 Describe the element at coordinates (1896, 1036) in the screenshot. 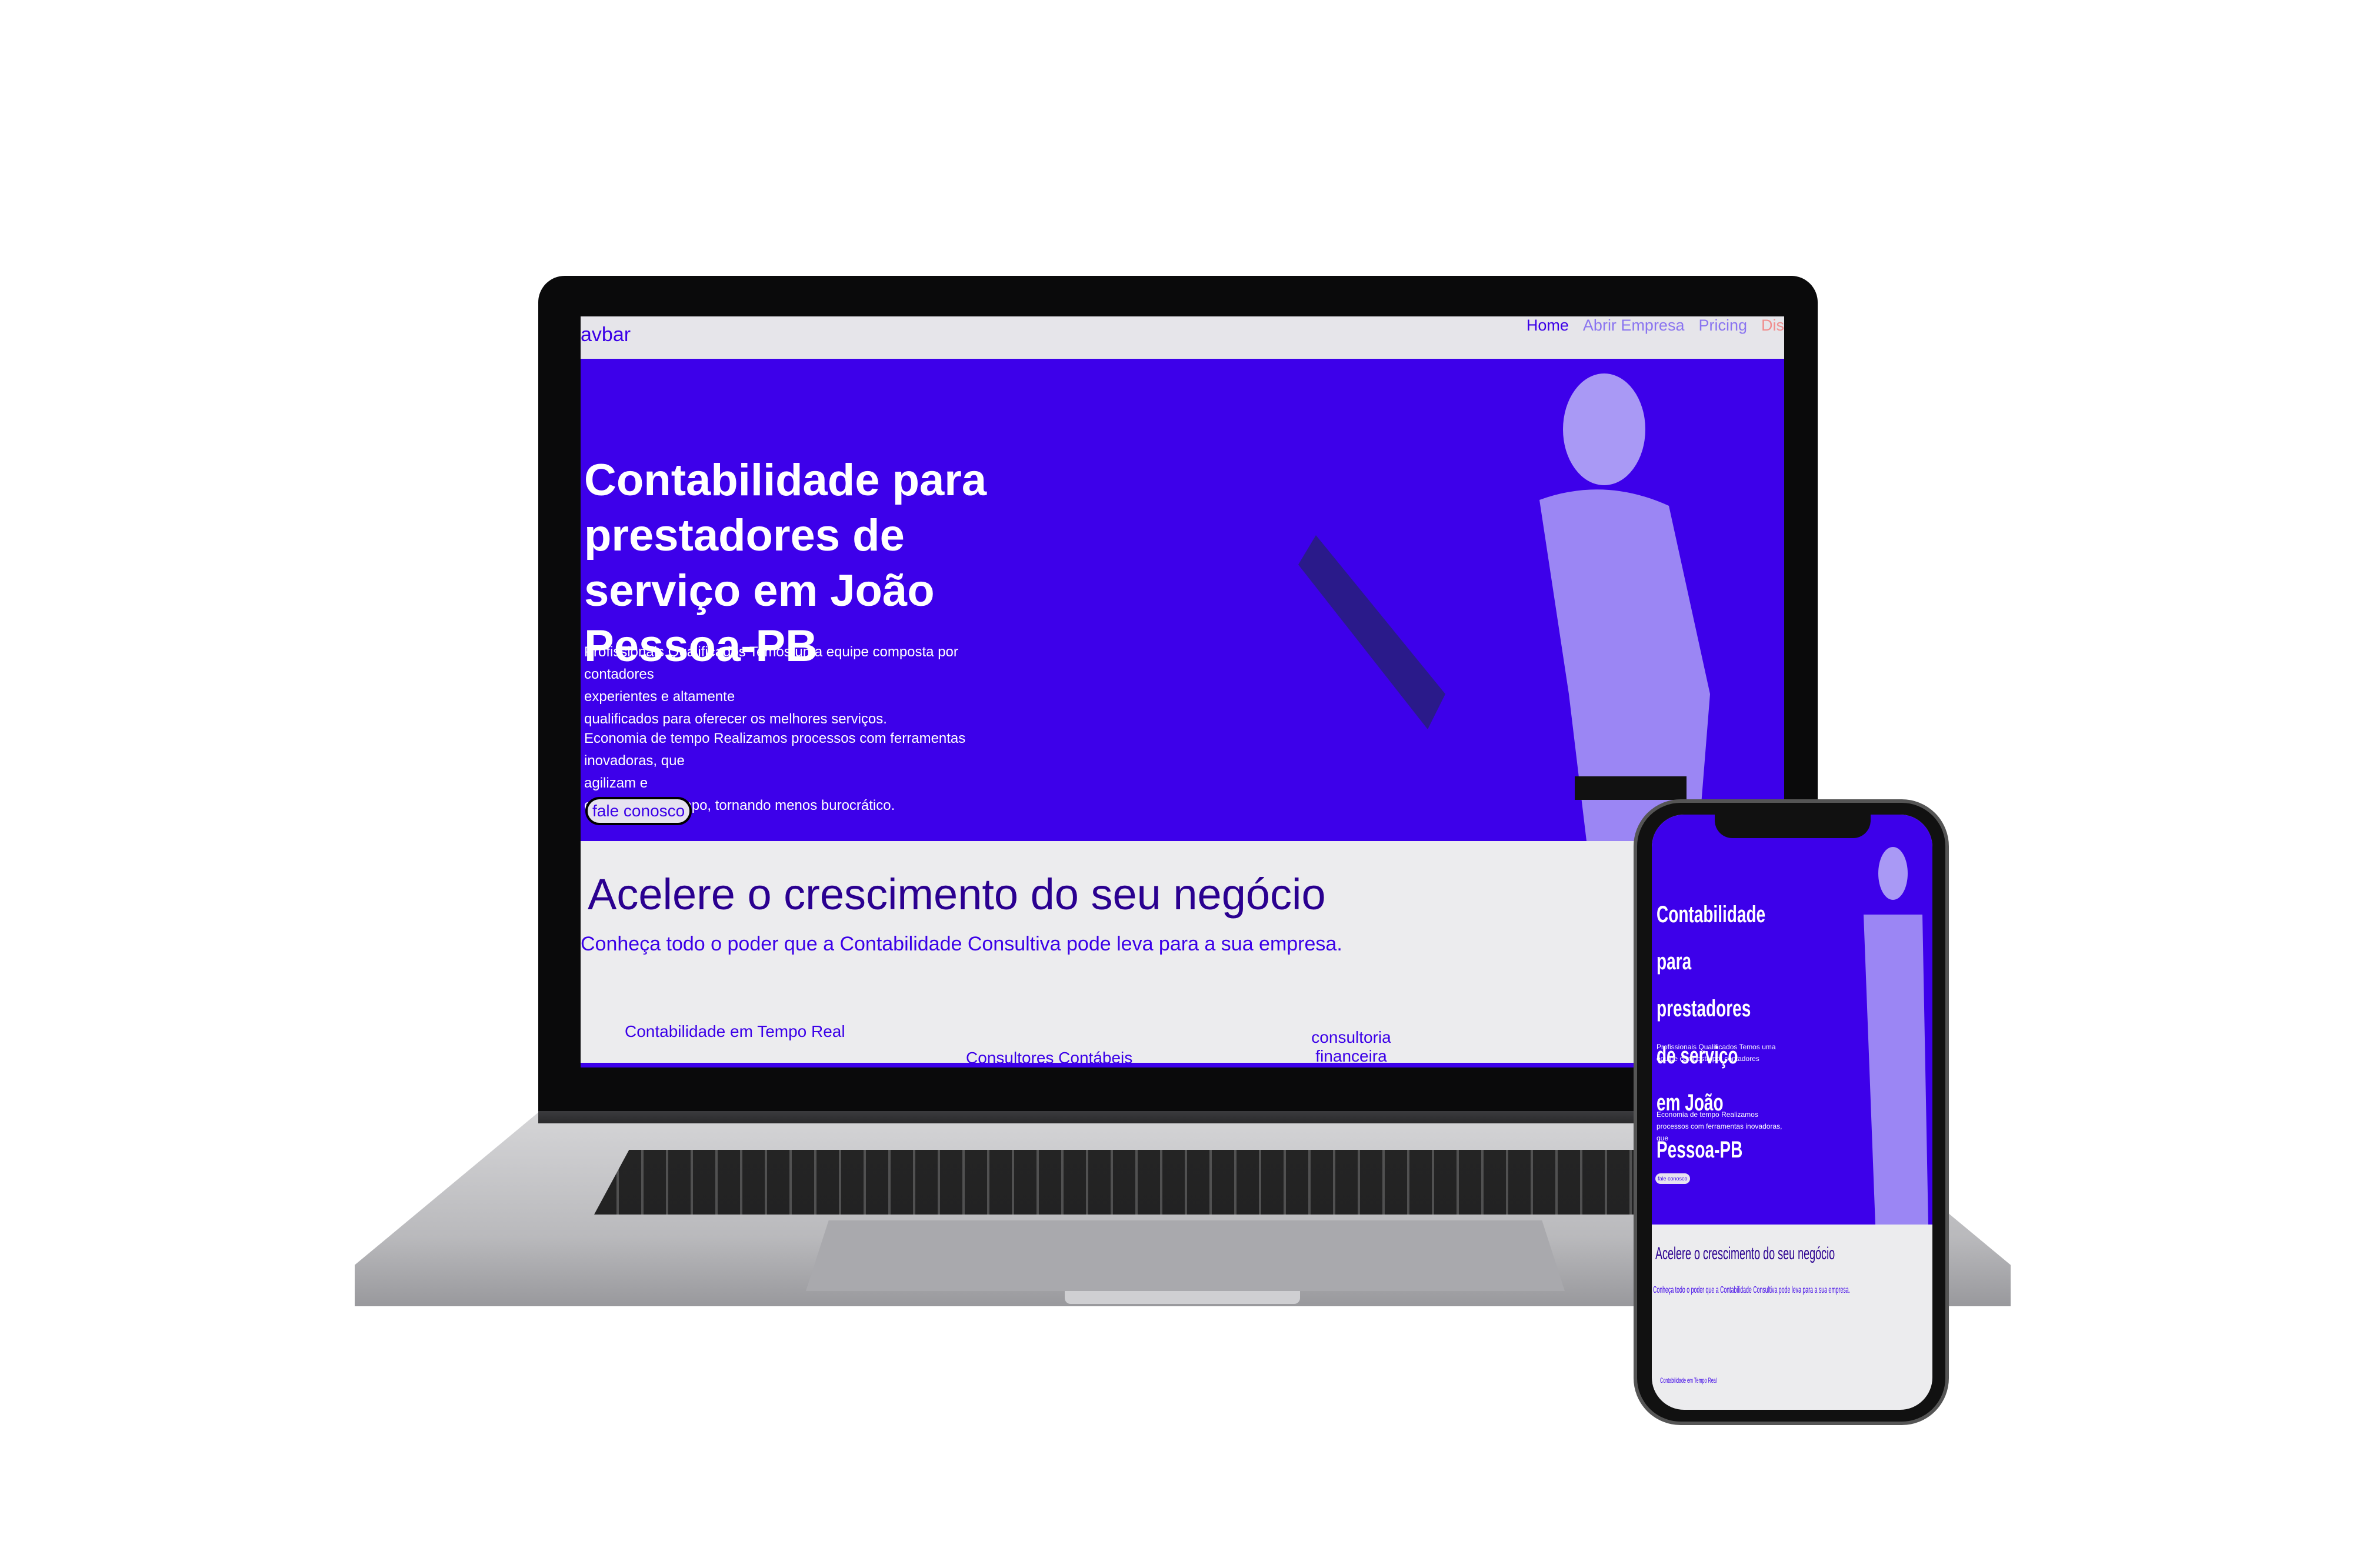

I see `phone-person-image` at that location.